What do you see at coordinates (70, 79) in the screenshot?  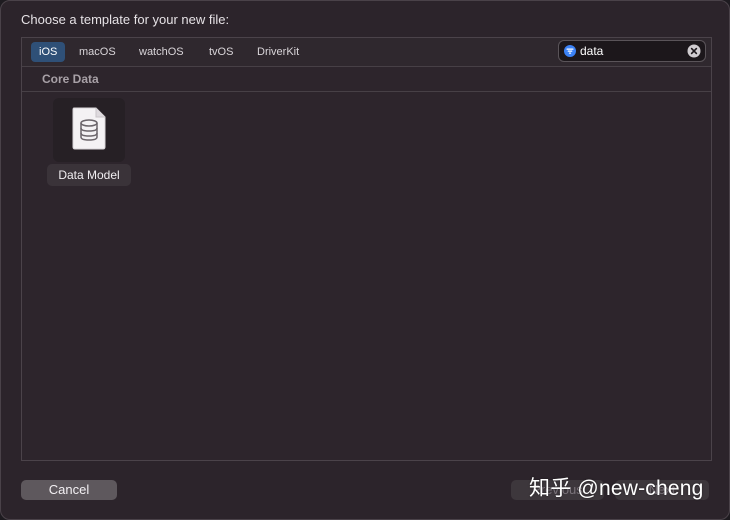 I see `section-title: Core Data` at bounding box center [70, 79].